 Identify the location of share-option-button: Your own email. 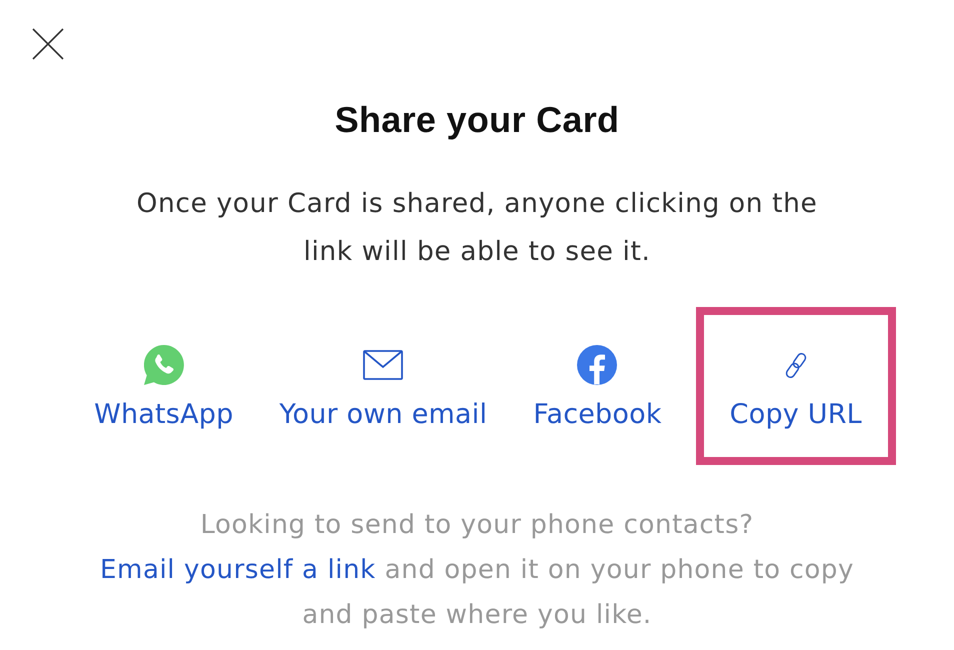
(383, 386).